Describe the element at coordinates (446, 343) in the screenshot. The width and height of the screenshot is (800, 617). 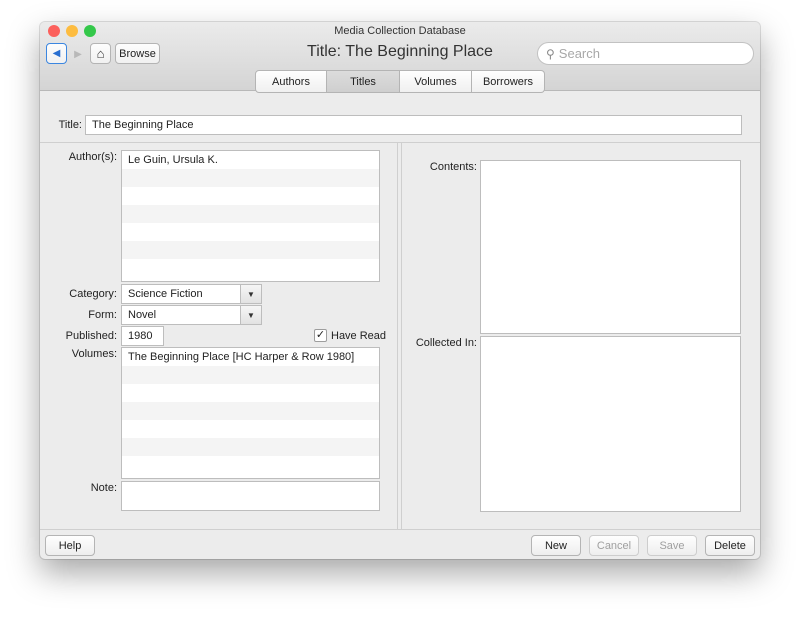
I see `collected-in-label: Collected In:` at that location.